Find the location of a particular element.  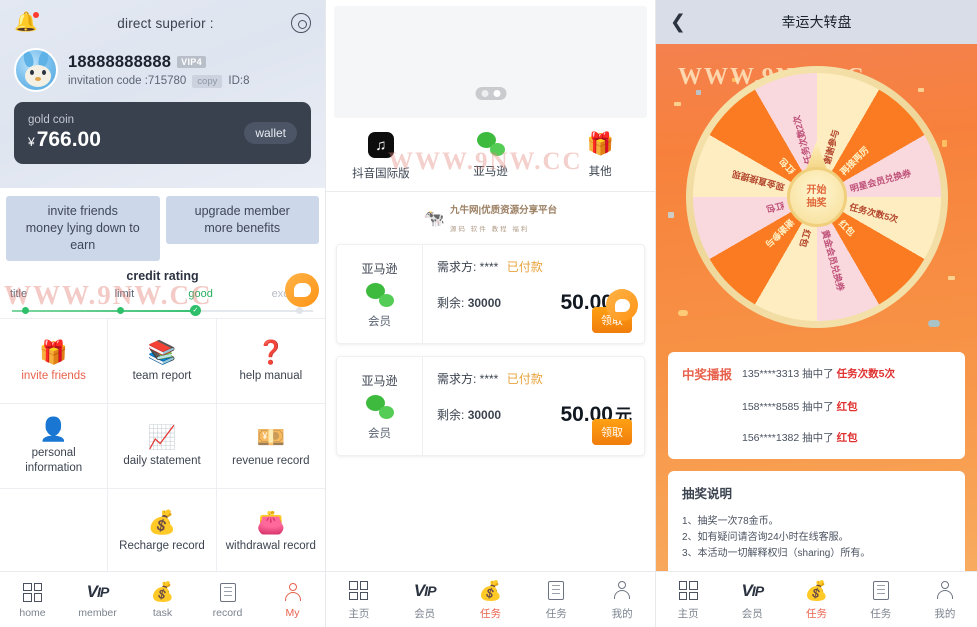

tab-label: task is located at coordinates (162, 613).